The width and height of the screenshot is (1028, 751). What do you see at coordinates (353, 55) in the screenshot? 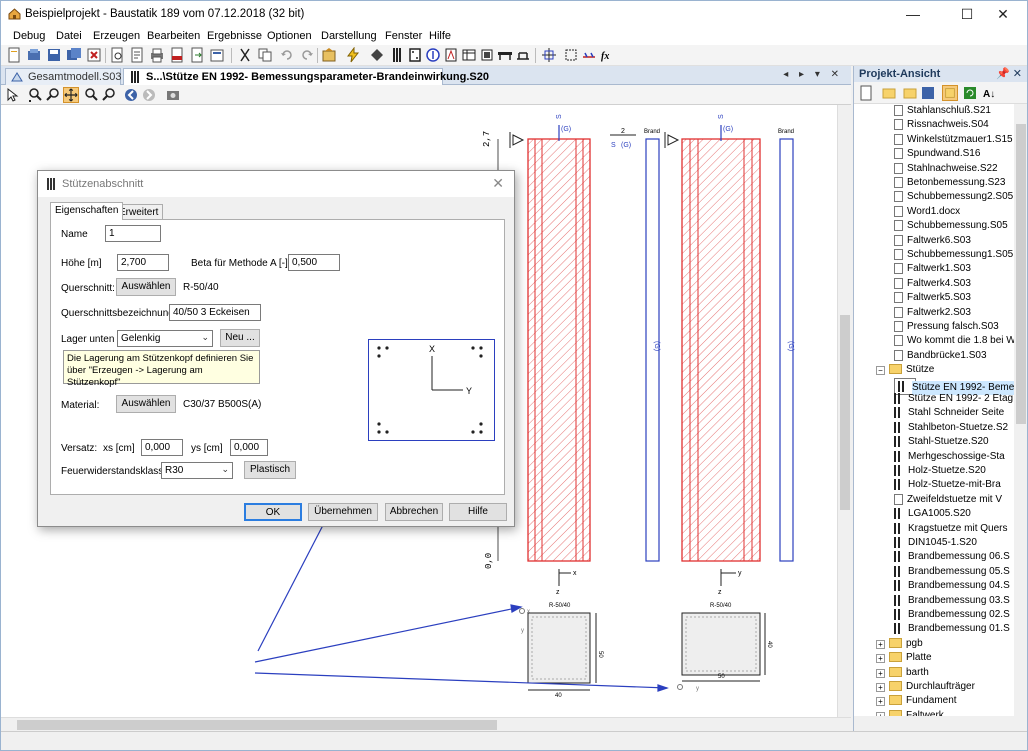
I see `calculate-icon` at bounding box center [353, 55].